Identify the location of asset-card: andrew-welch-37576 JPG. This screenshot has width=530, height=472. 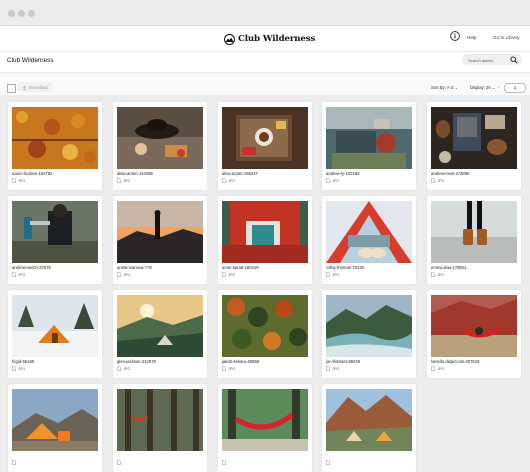
(55, 240).